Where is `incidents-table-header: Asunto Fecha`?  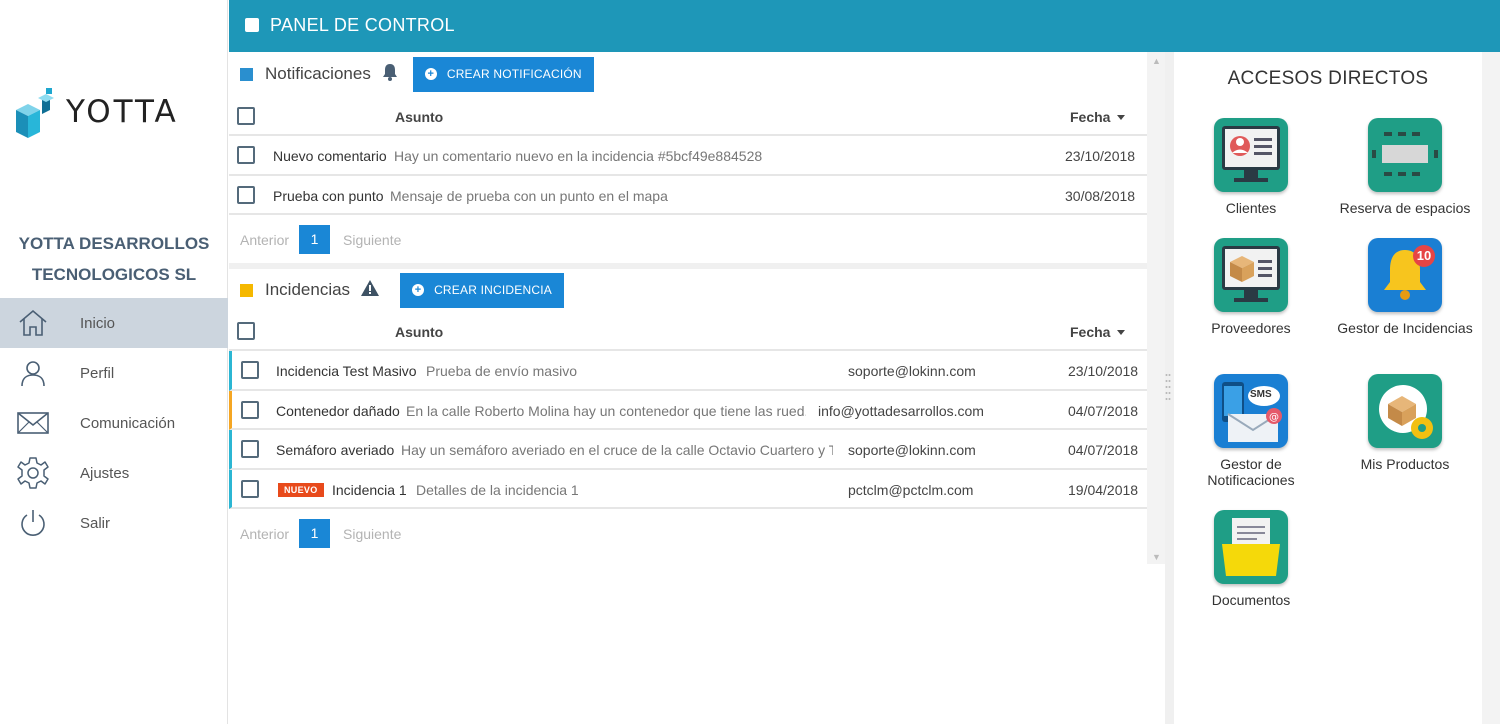
incidents-table-header: Asunto Fecha is located at coordinates (688, 331).